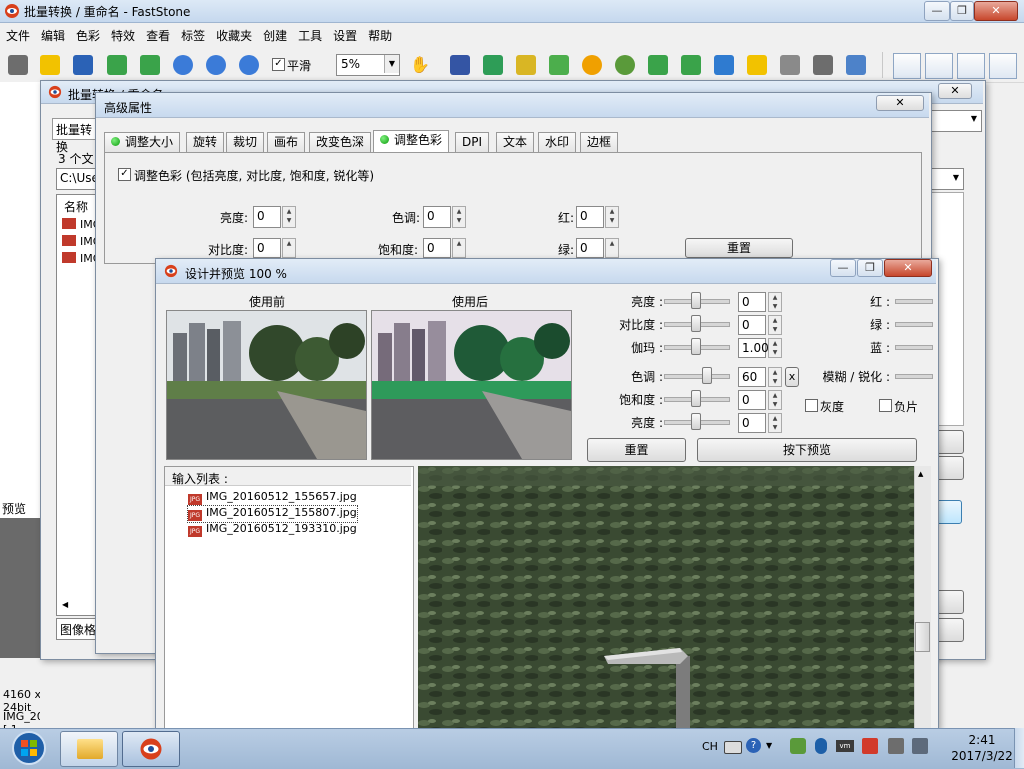  What do you see at coordinates (947, 179) in the screenshot?
I see `folder-select: ▼` at bounding box center [947, 179].